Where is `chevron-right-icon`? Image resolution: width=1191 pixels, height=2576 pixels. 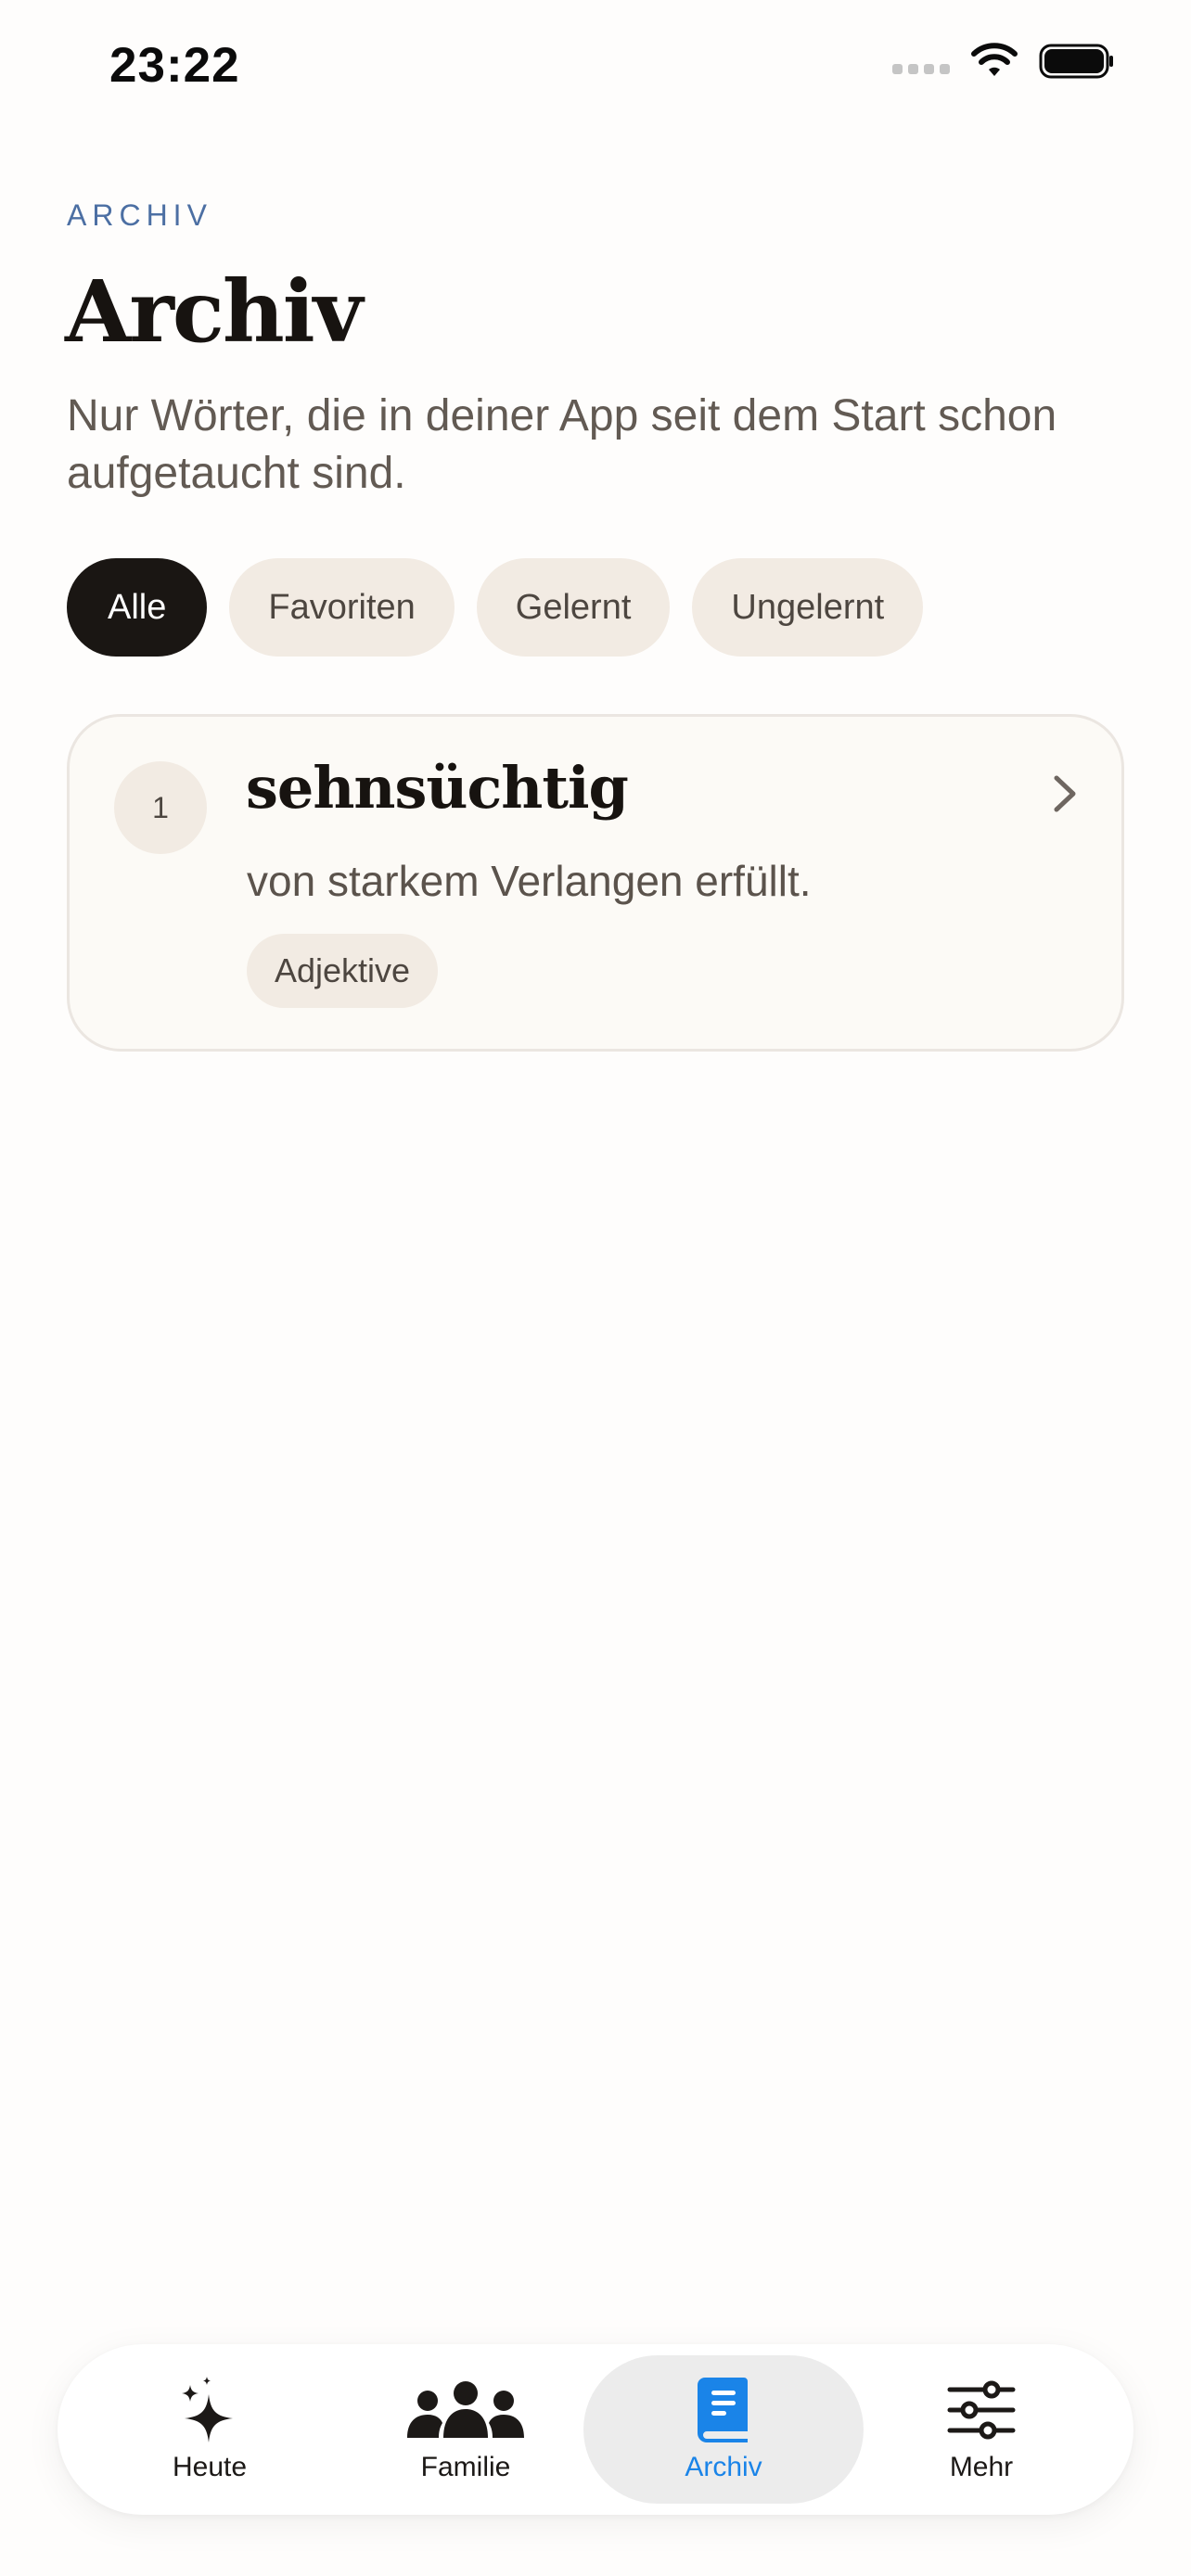 chevron-right-icon is located at coordinates (1065, 793).